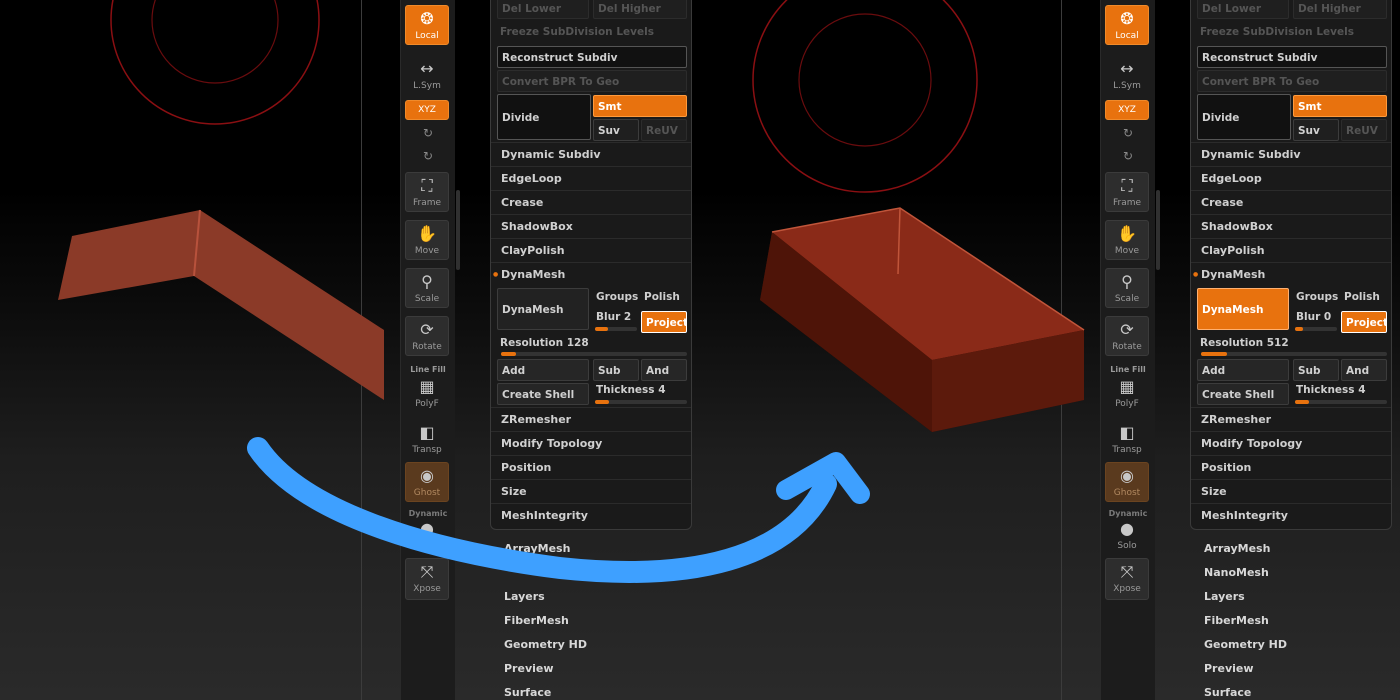  I want to click on crease-item: Crease, so click(591, 202).